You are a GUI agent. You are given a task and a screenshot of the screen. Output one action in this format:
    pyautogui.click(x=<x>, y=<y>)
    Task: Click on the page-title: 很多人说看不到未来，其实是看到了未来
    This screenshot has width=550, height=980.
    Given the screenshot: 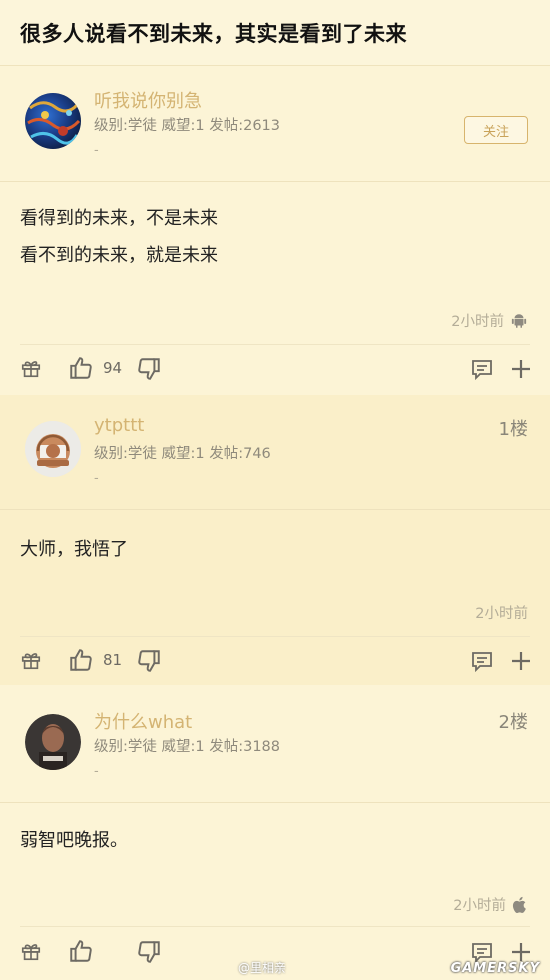 What is the action you would take?
    pyautogui.click(x=213, y=33)
    